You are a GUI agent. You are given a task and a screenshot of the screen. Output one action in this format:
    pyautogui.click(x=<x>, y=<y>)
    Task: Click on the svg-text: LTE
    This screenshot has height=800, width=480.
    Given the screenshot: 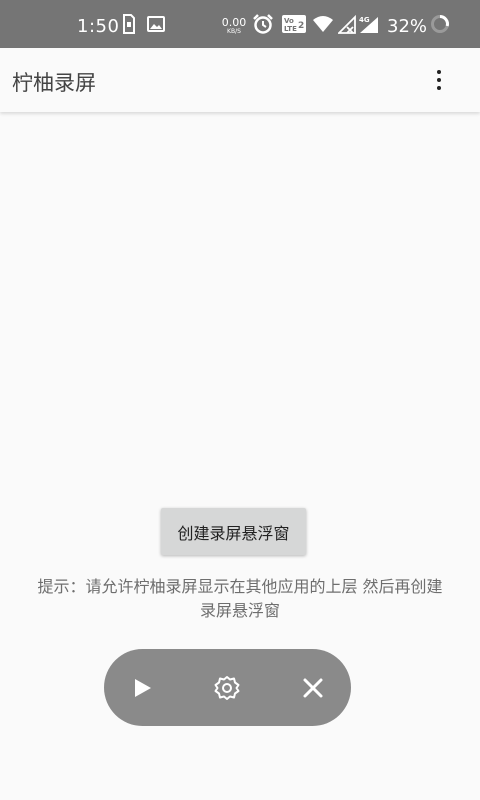 What is the action you would take?
    pyautogui.click(x=290, y=29)
    